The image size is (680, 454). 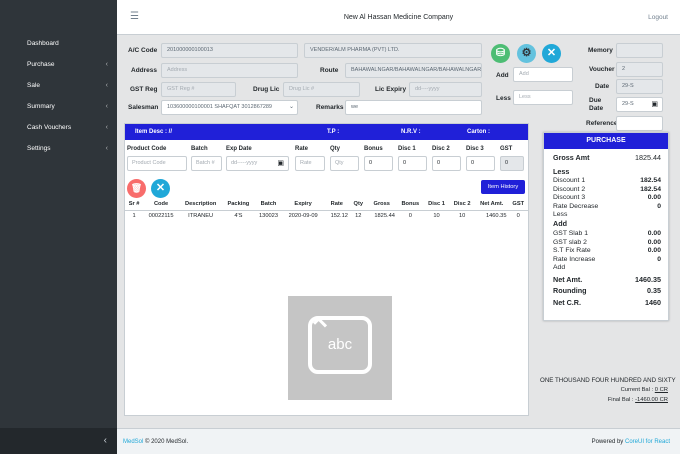 What do you see at coordinates (413, 70) in the screenshot?
I see `route-input: BAHAWALNGAR/BAHAWALNGAR/BAHAWALNGAR` at bounding box center [413, 70].